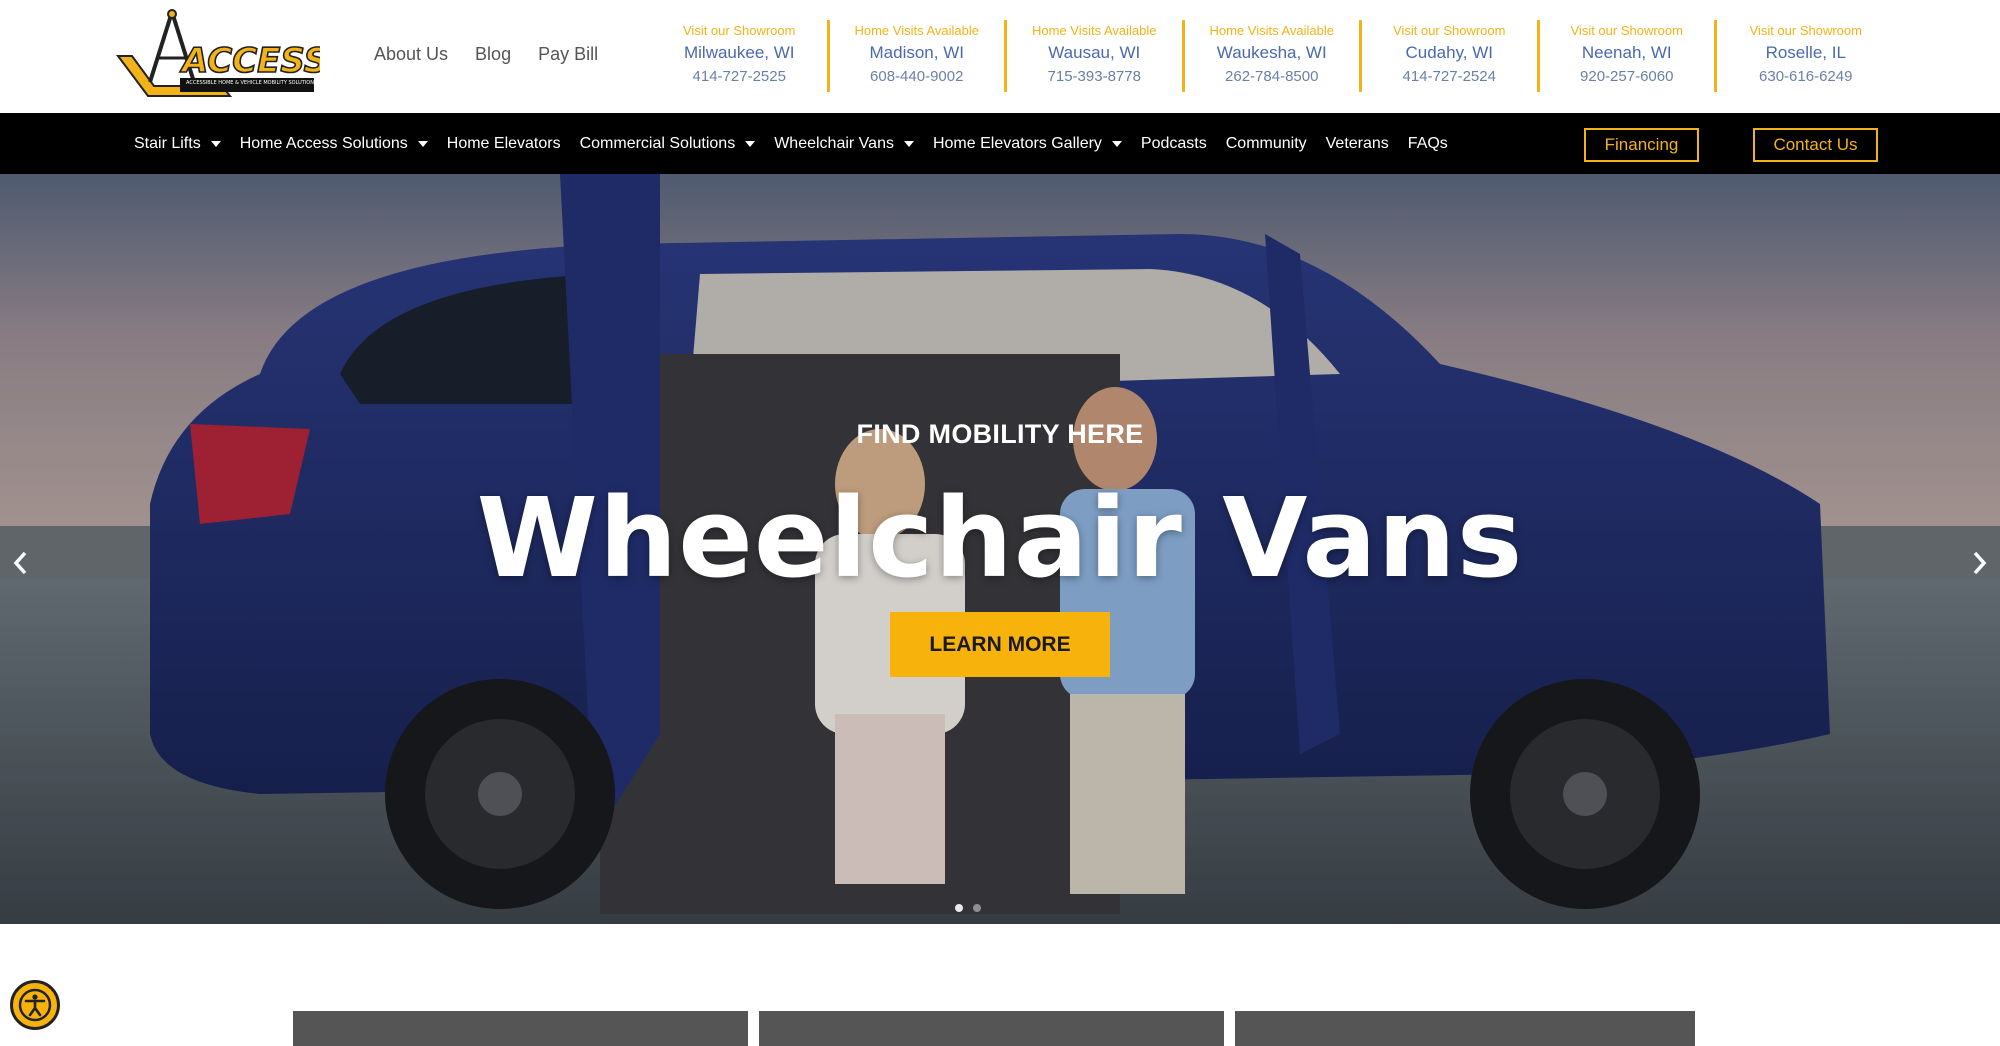 The image size is (2000, 1046). Describe the element at coordinates (1815, 145) in the screenshot. I see `contact-us-button: Contact Us` at that location.